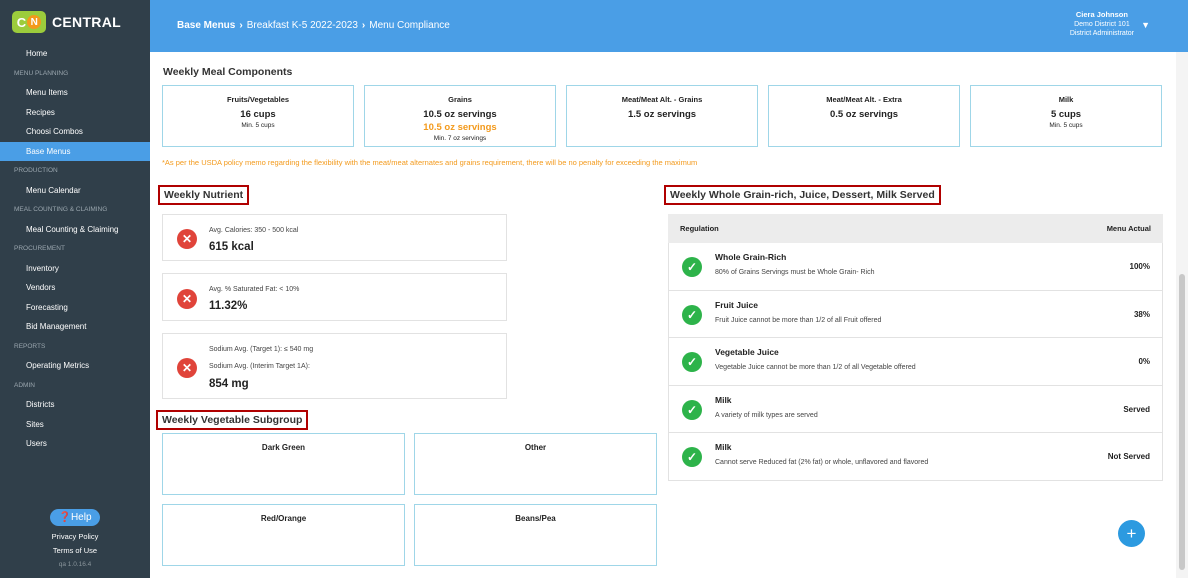  I want to click on app-logo: CN CENTRAL, so click(75, 22).